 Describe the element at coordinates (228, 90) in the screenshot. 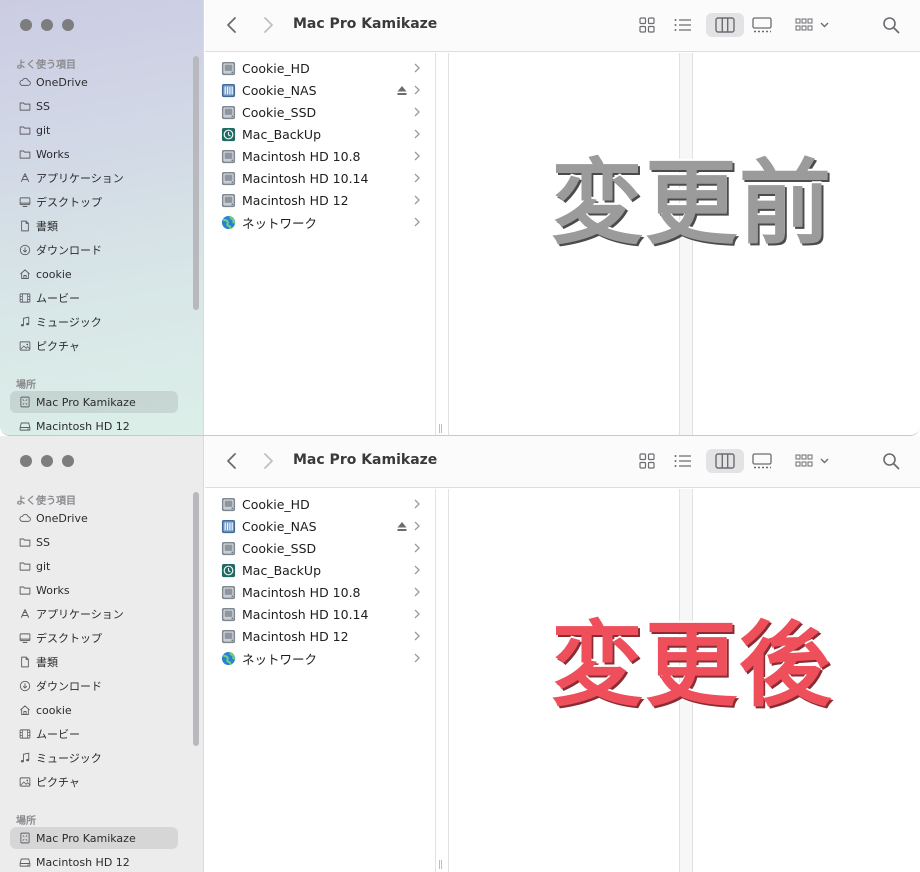

I see `nas-drive-icon` at that location.